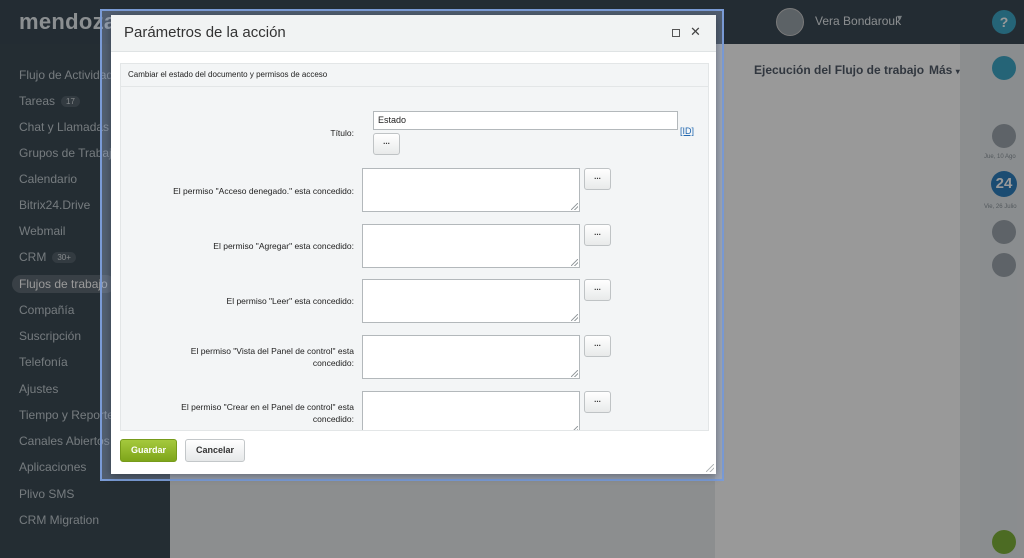  I want to click on title-input: Estado, so click(525, 120).